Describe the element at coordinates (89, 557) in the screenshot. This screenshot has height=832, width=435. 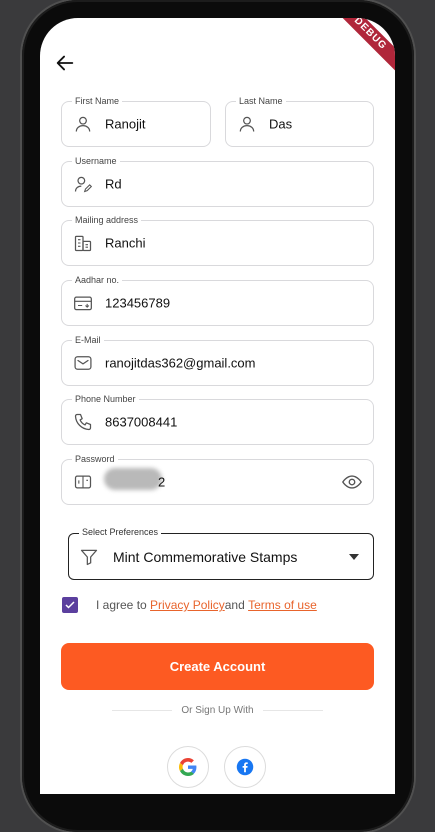
I see `filter-icon` at that location.